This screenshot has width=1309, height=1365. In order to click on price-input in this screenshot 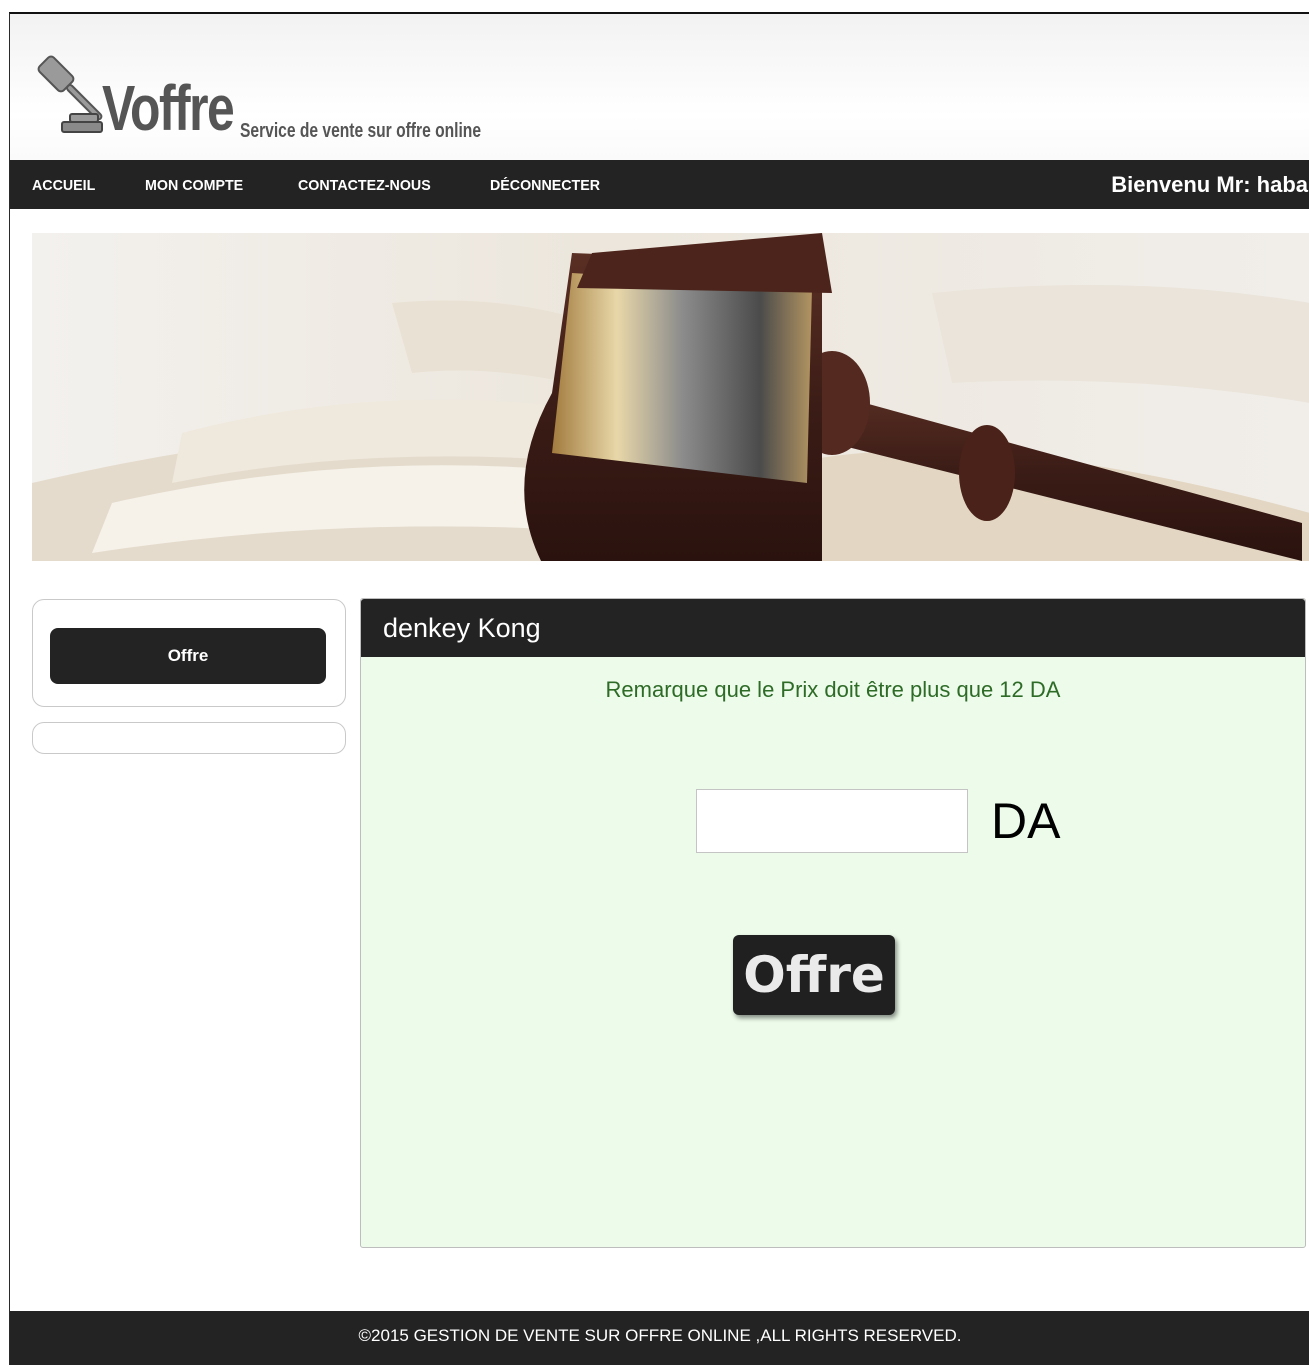, I will do `click(832, 821)`.